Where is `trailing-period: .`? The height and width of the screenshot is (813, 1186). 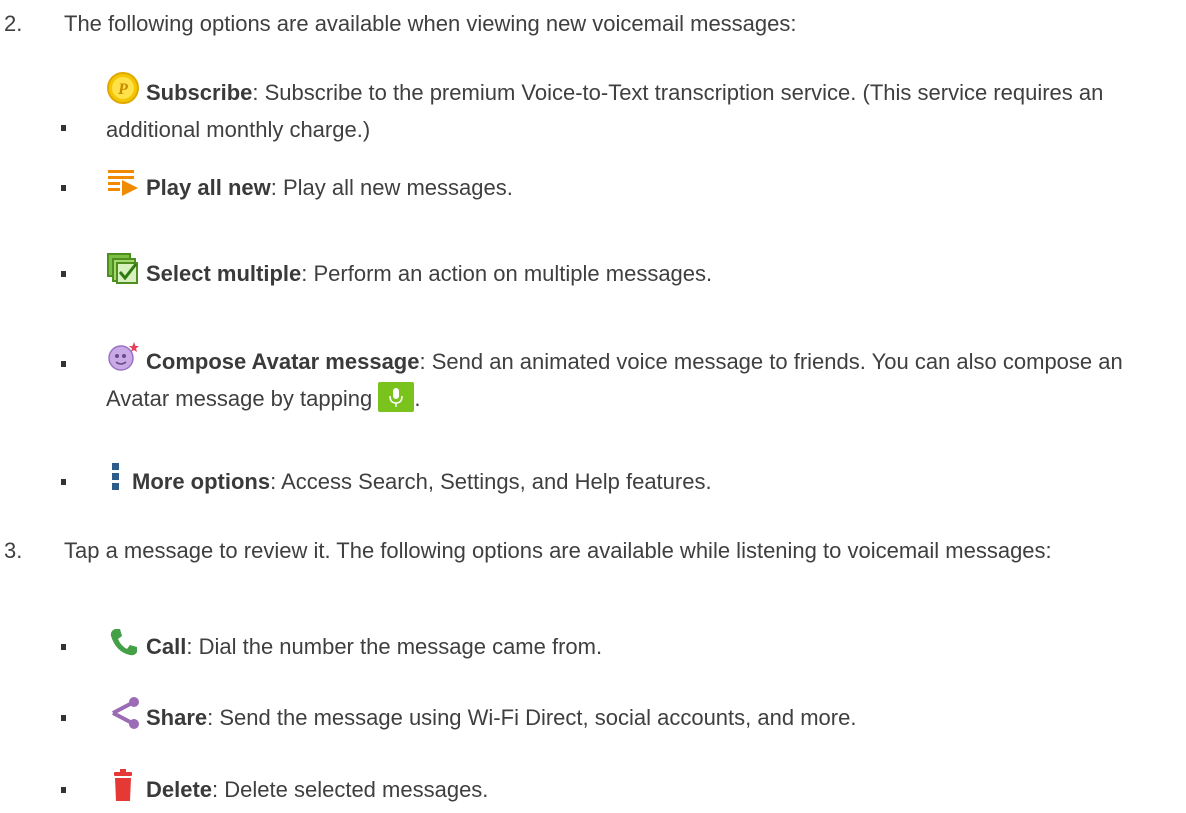
trailing-period: . is located at coordinates (417, 398).